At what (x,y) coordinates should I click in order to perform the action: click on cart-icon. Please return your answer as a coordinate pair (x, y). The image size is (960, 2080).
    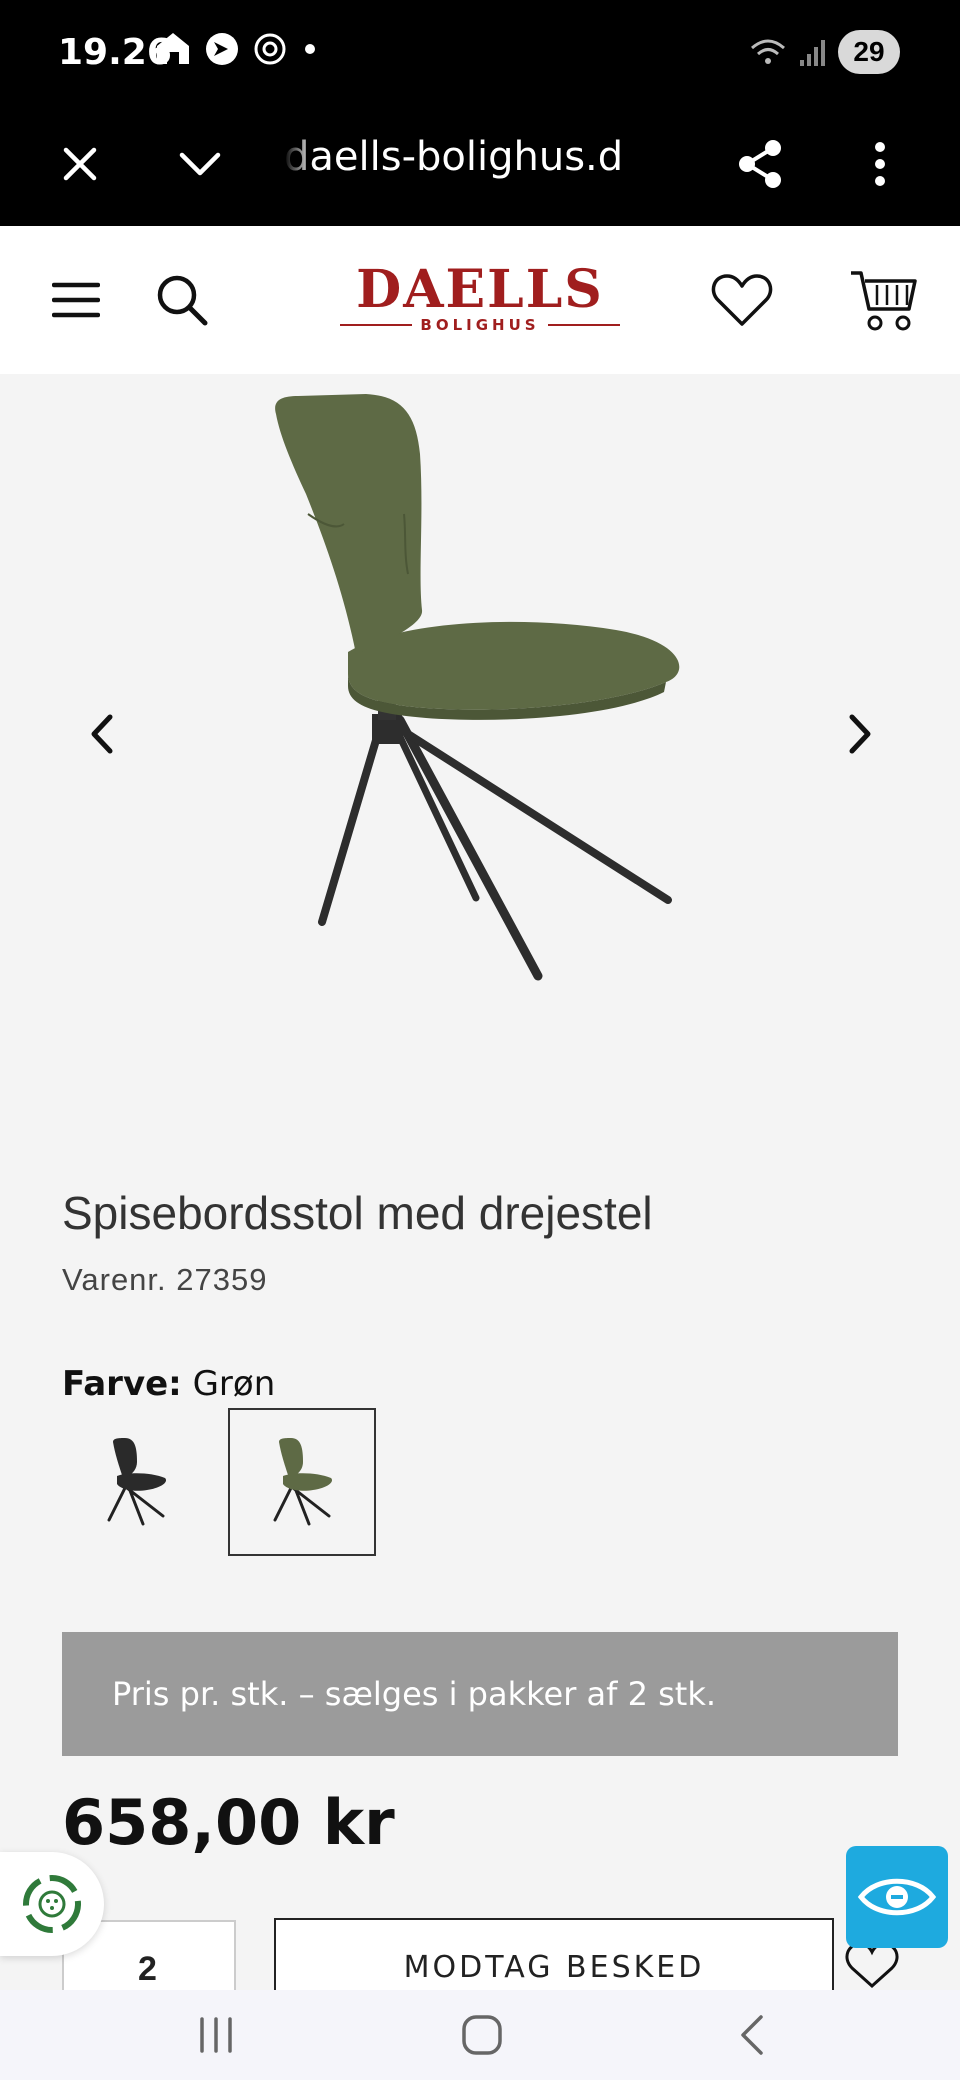
    Looking at the image, I should click on (884, 301).